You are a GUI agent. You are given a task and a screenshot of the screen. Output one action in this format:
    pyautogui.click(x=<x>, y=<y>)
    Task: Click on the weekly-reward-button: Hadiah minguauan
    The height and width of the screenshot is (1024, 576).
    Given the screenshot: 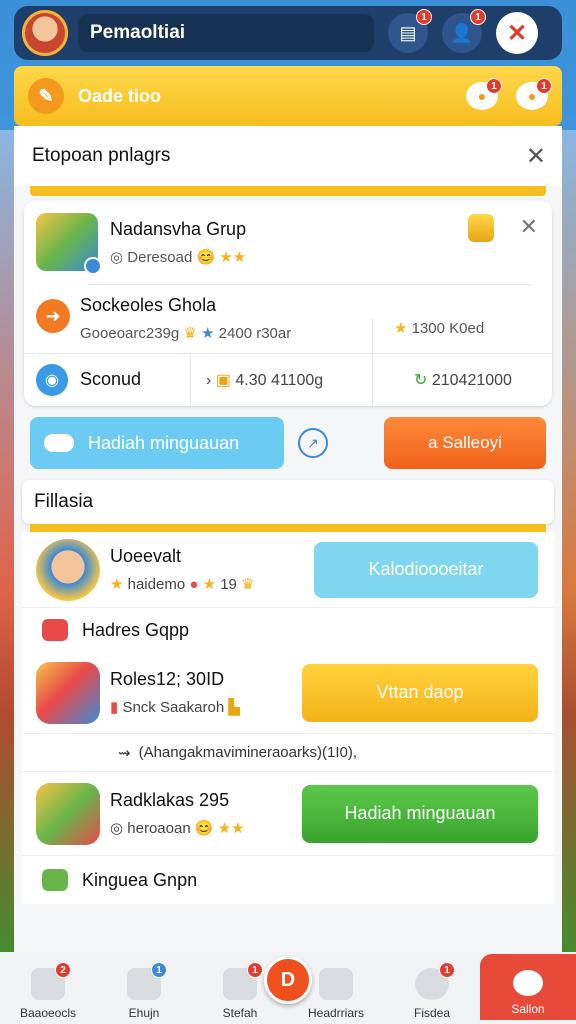 What is the action you would take?
    pyautogui.click(x=157, y=443)
    